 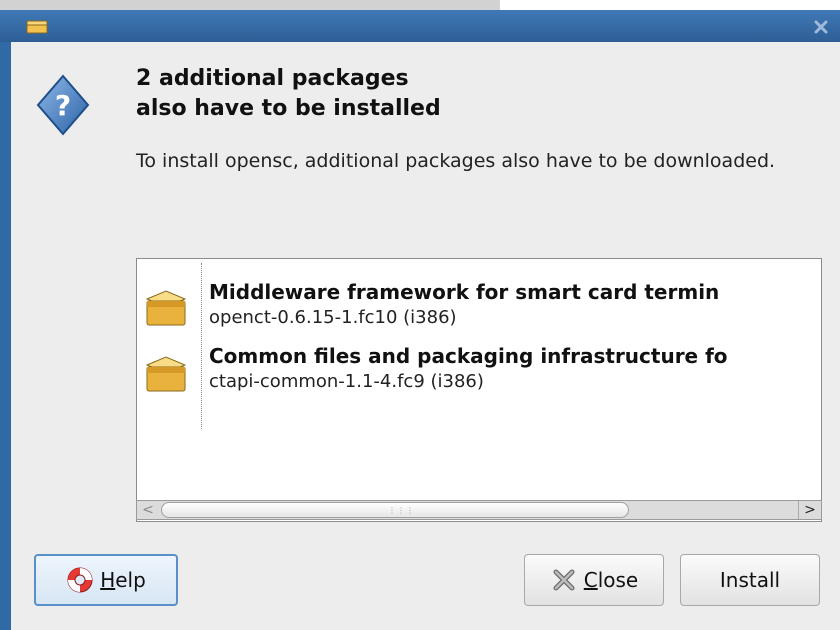 What do you see at coordinates (401, 510) in the screenshot?
I see `grip-icon: ⋮⋮⋮` at bounding box center [401, 510].